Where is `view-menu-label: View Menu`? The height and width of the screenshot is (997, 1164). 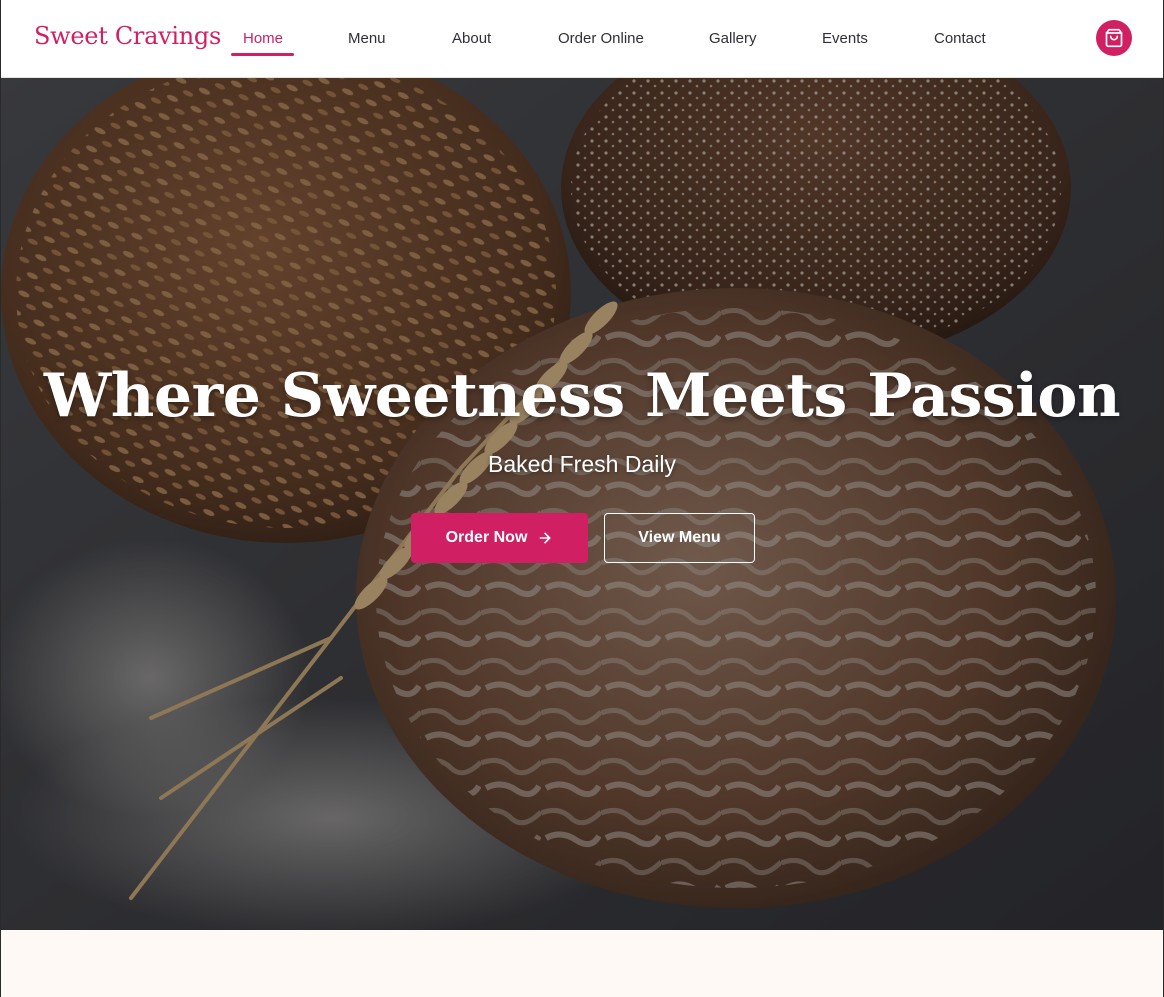
view-menu-label: View Menu is located at coordinates (679, 537).